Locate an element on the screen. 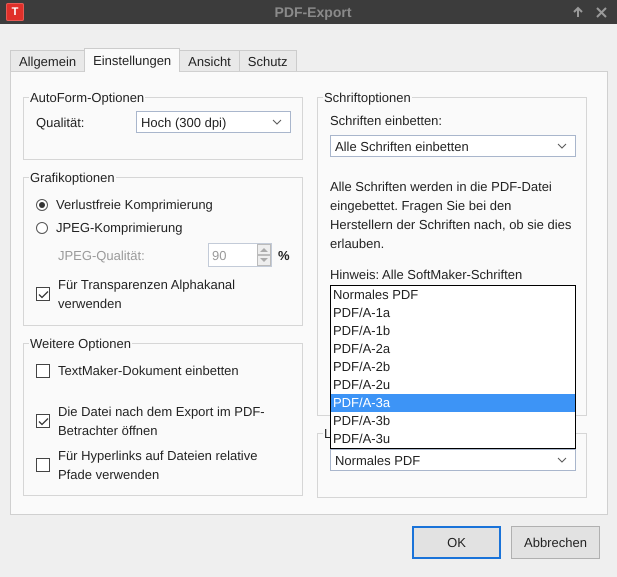  embed-fonts-label: Schriften einbetten: is located at coordinates (387, 120).